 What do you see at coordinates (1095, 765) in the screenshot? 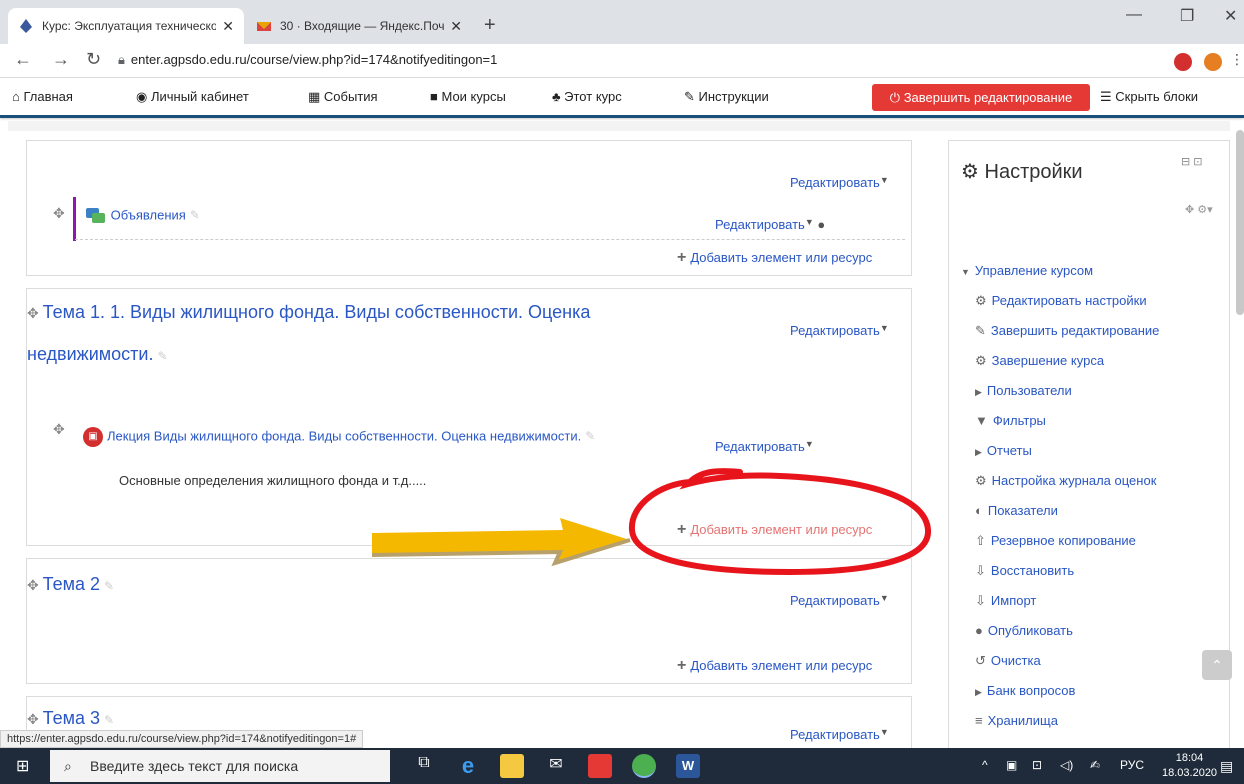
I see `pen-icon: ✍` at bounding box center [1095, 765].